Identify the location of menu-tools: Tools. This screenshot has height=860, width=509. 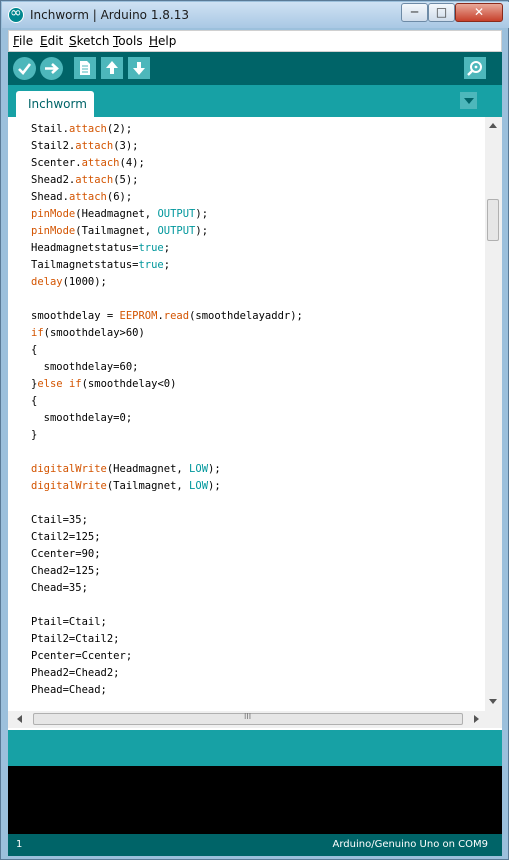
(128, 41).